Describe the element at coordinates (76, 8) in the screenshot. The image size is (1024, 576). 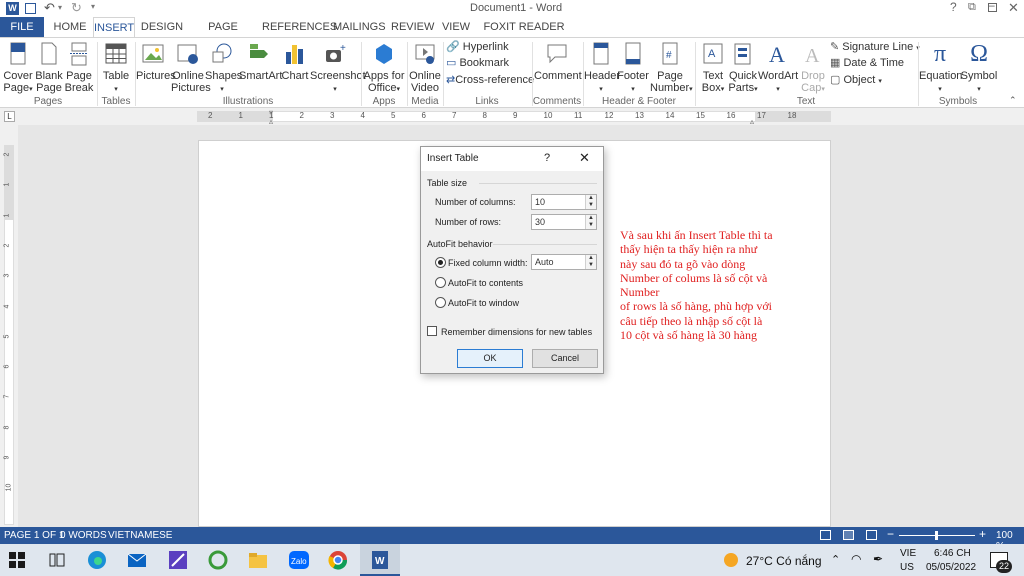
I see `redo-icon: ↻` at that location.